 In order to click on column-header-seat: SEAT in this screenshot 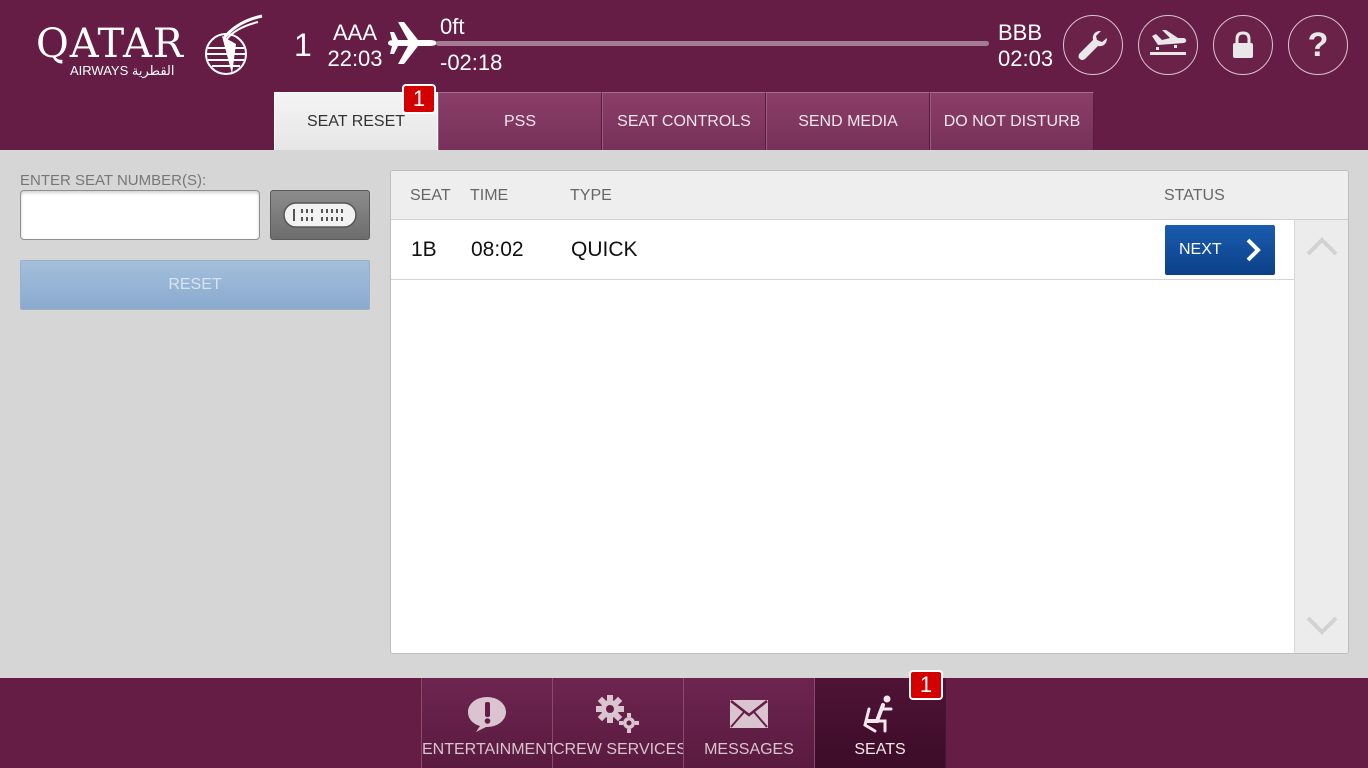, I will do `click(430, 195)`.